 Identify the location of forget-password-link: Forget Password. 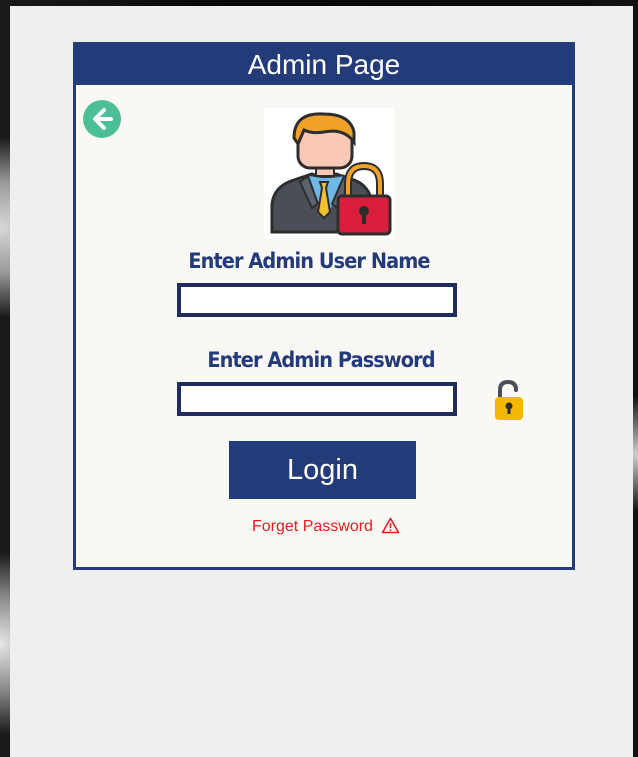
(326, 526).